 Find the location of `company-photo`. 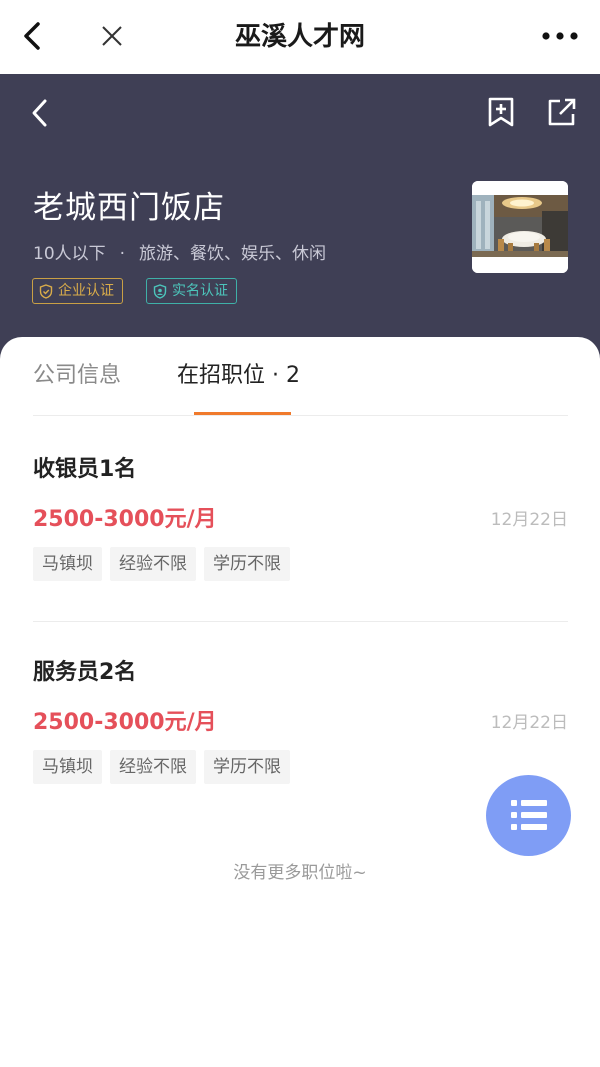

company-photo is located at coordinates (520, 227).